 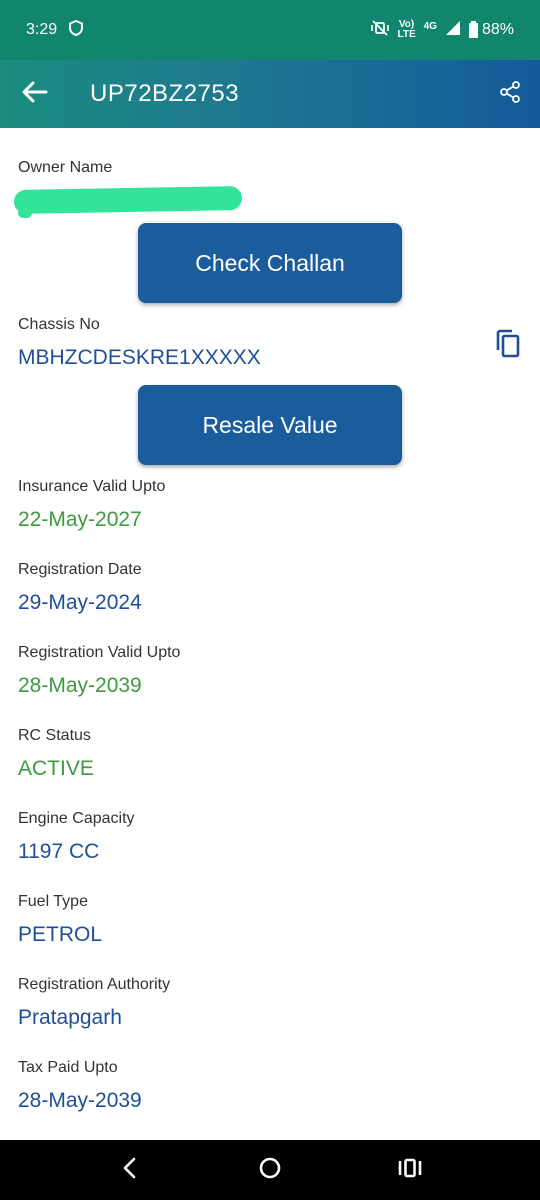 I want to click on owner-name-field: Owner Name, so click(x=65, y=168).